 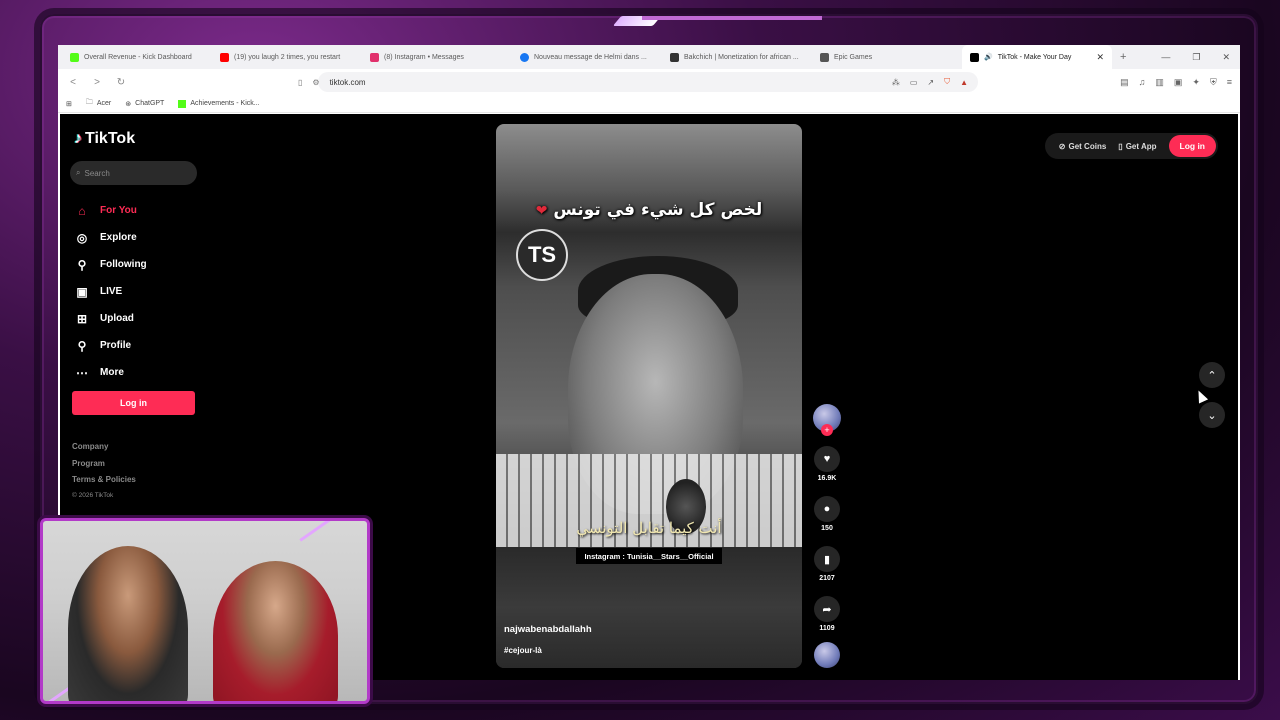 What do you see at coordinates (110, 237) in the screenshot?
I see `sidebar-item-explore: ◎ Explore` at bounding box center [110, 237].